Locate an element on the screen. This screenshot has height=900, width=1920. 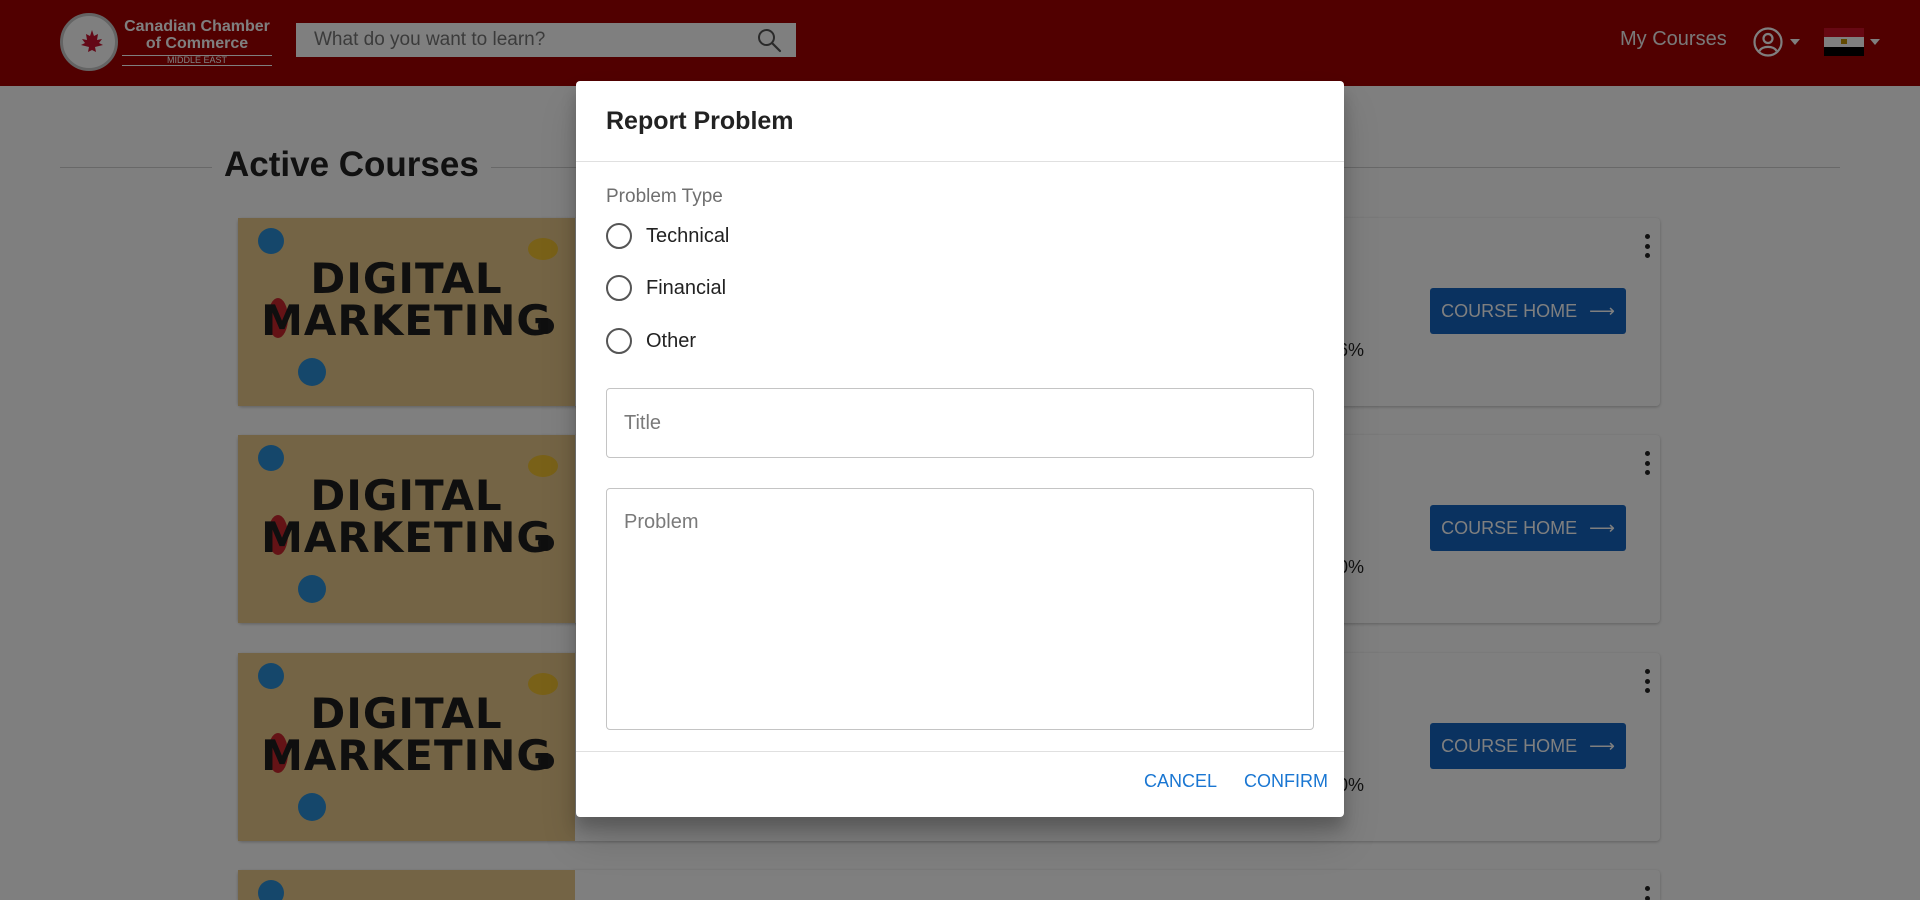
radio-financial: Financial is located at coordinates (666, 288).